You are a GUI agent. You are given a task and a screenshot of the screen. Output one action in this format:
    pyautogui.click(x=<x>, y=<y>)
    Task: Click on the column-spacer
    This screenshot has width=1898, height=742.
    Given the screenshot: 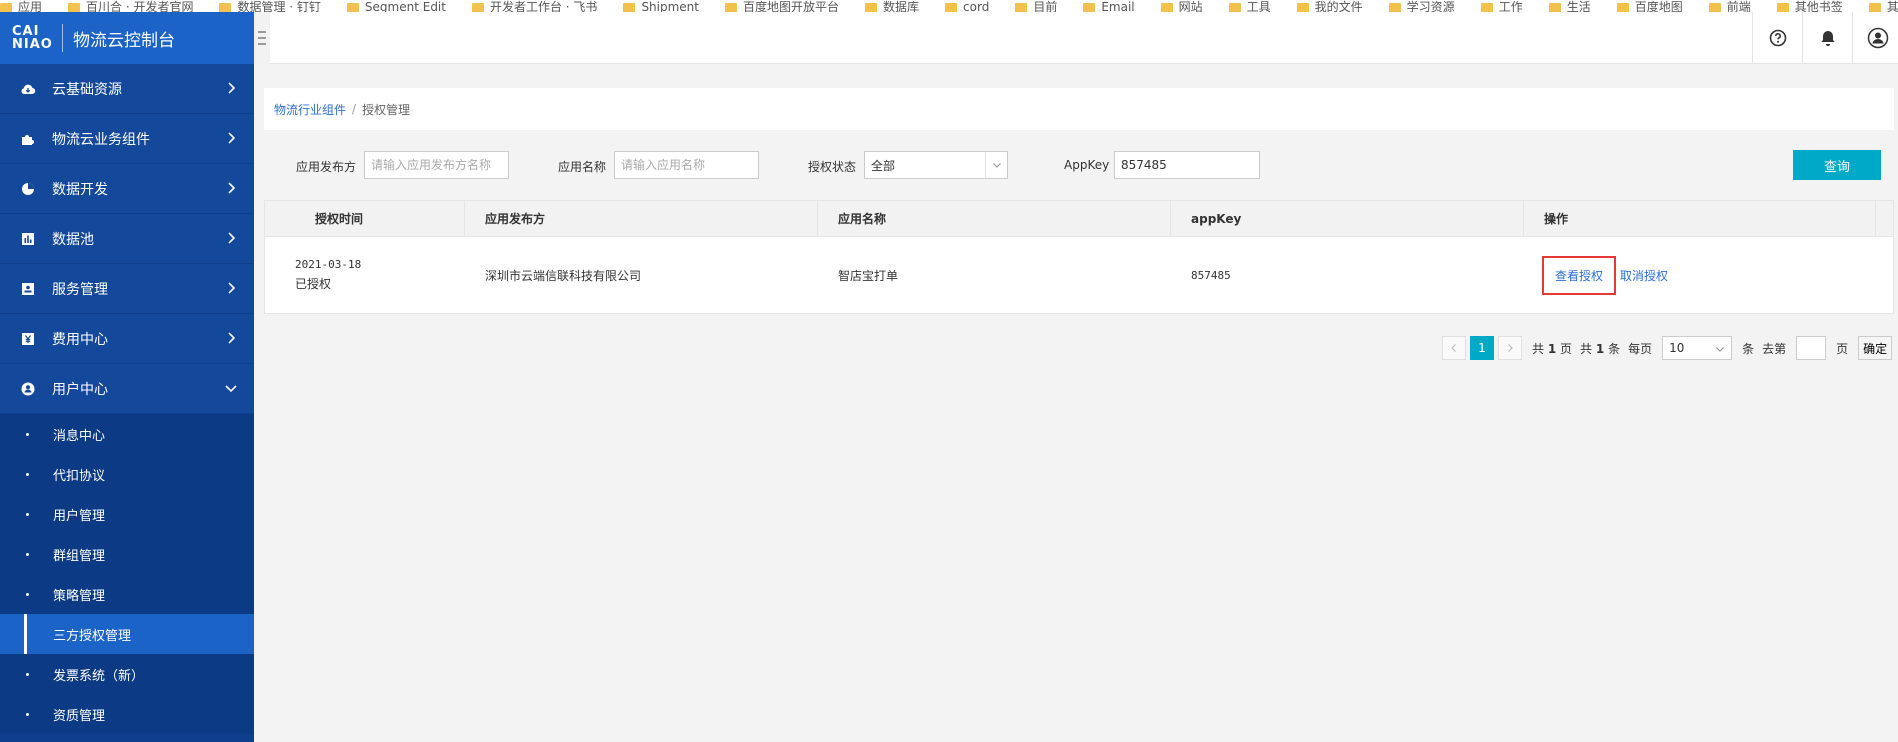 What is the action you would take?
    pyautogui.click(x=1884, y=218)
    